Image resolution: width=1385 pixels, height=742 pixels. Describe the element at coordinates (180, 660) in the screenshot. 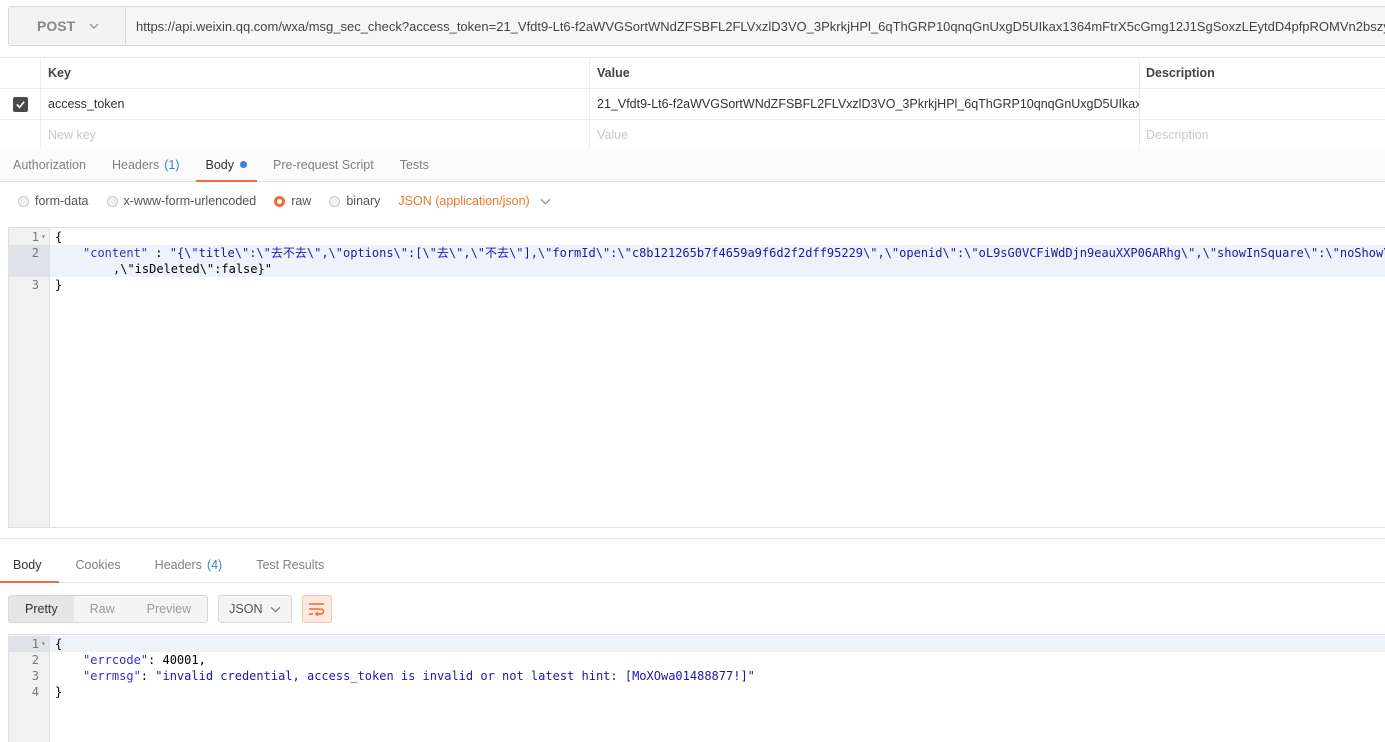

I see `json-number: 40001` at that location.